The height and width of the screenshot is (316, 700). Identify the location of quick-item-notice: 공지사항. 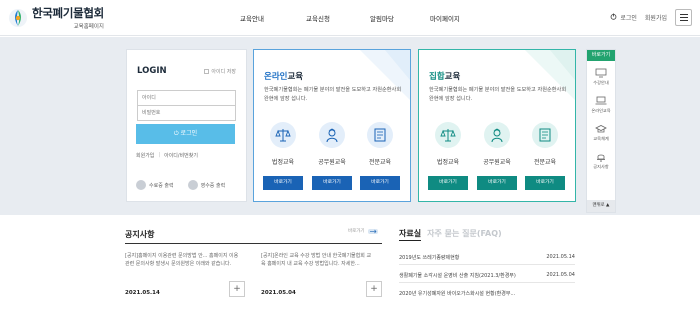
(601, 161).